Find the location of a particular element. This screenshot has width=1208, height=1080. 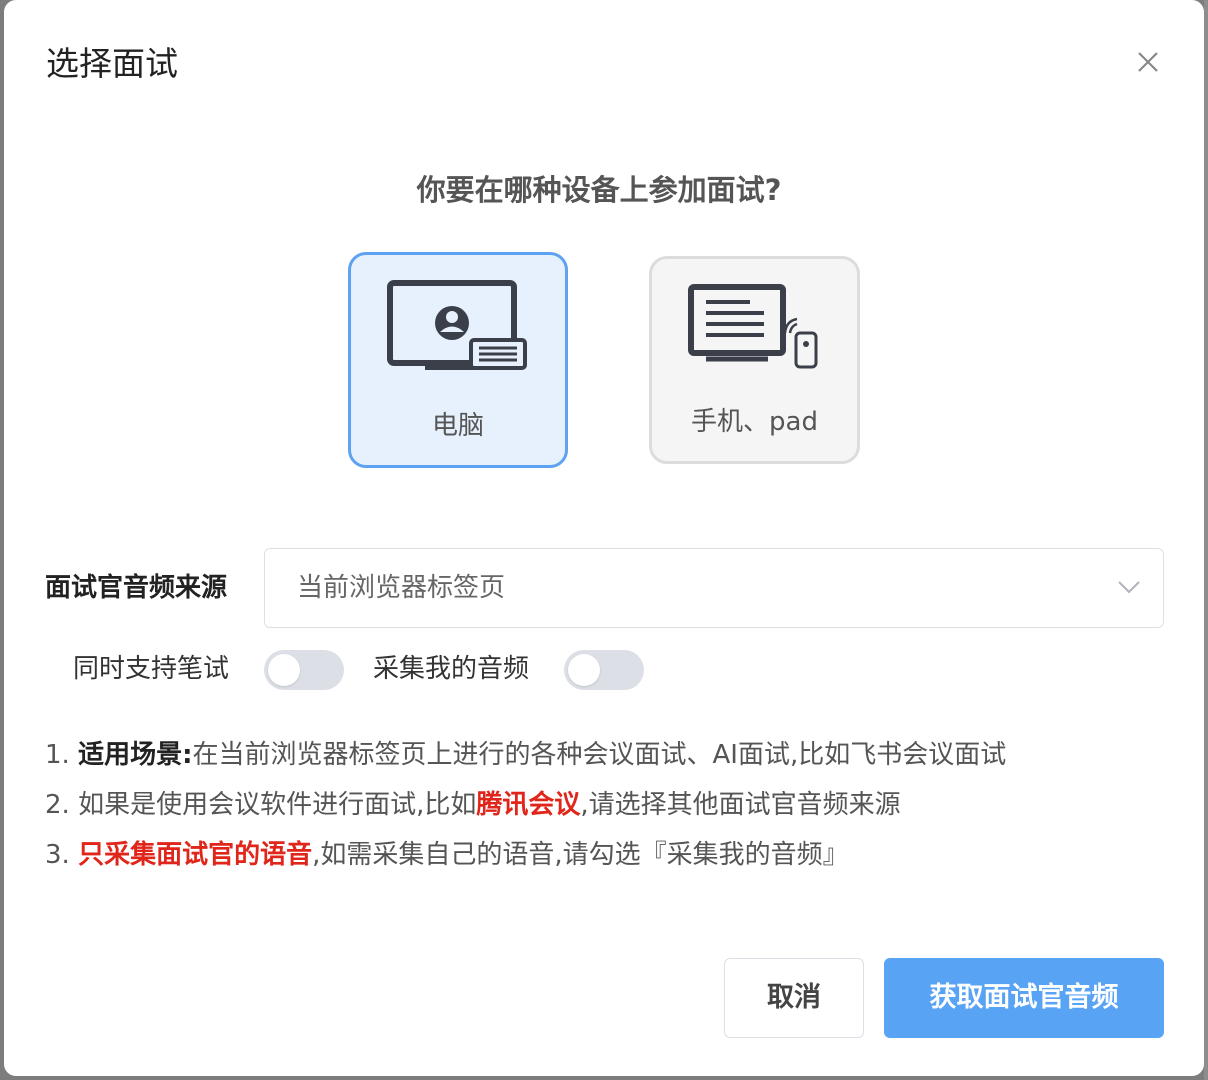

note-1-text: 在当前浏览器标签页上进行的各种会议面试、AI面试,比如飞书会议面试 is located at coordinates (599, 755).